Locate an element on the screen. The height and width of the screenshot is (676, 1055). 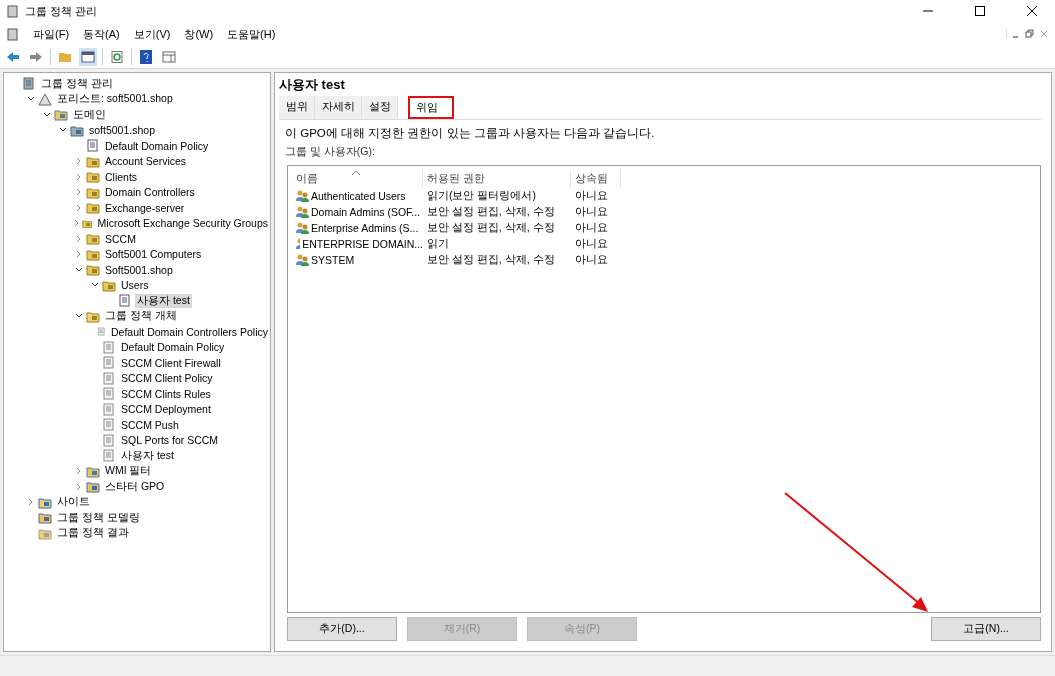
tree-item: 그룹 정책 결과 is located at coordinates (93, 533).